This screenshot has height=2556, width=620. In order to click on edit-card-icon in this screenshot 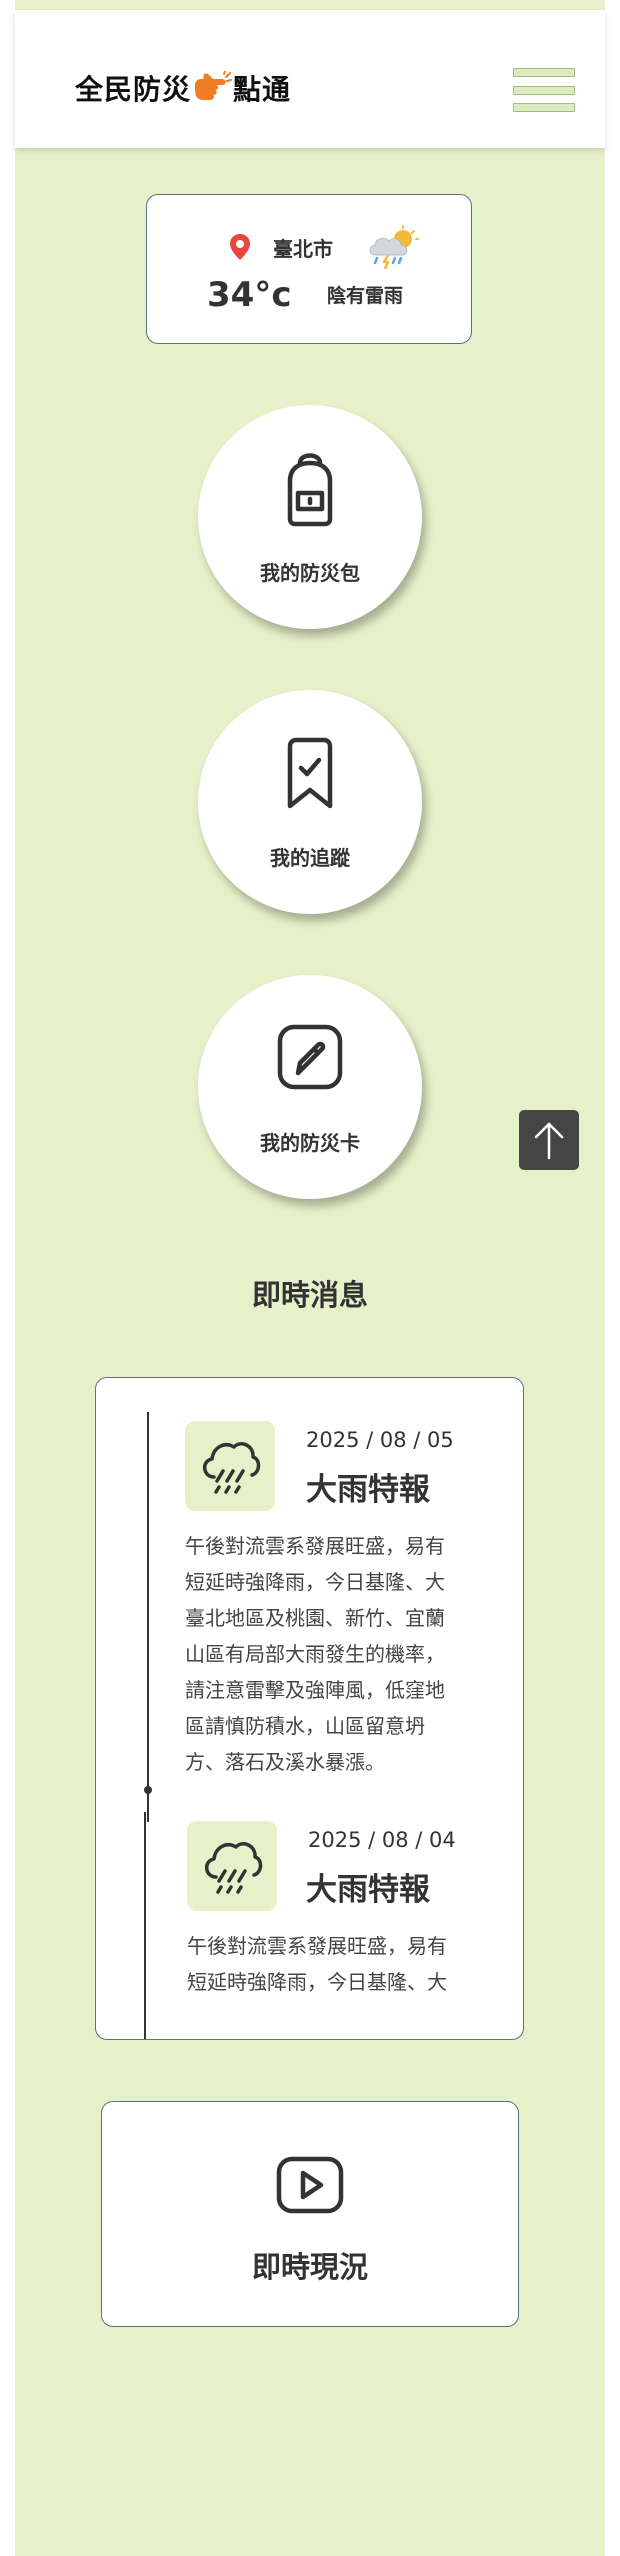, I will do `click(310, 1057)`.